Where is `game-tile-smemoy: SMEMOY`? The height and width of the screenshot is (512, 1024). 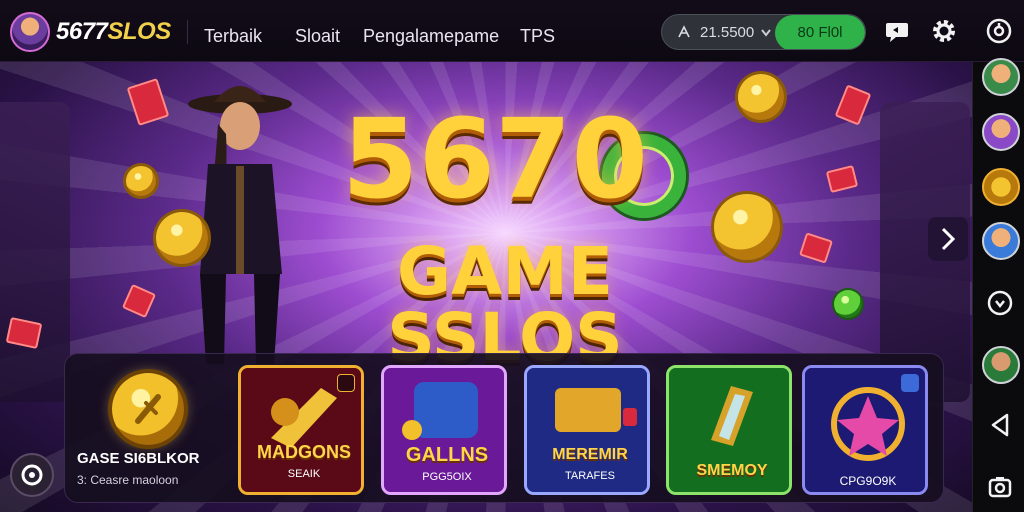 game-tile-smemoy: SMEMOY is located at coordinates (729, 430).